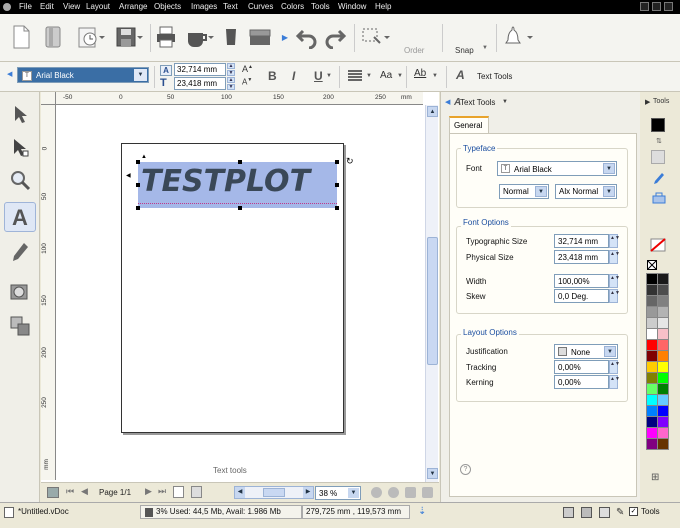 The image size is (680, 528). Describe the element at coordinates (231, 37) in the screenshot. I see `bucket-icon` at that location.